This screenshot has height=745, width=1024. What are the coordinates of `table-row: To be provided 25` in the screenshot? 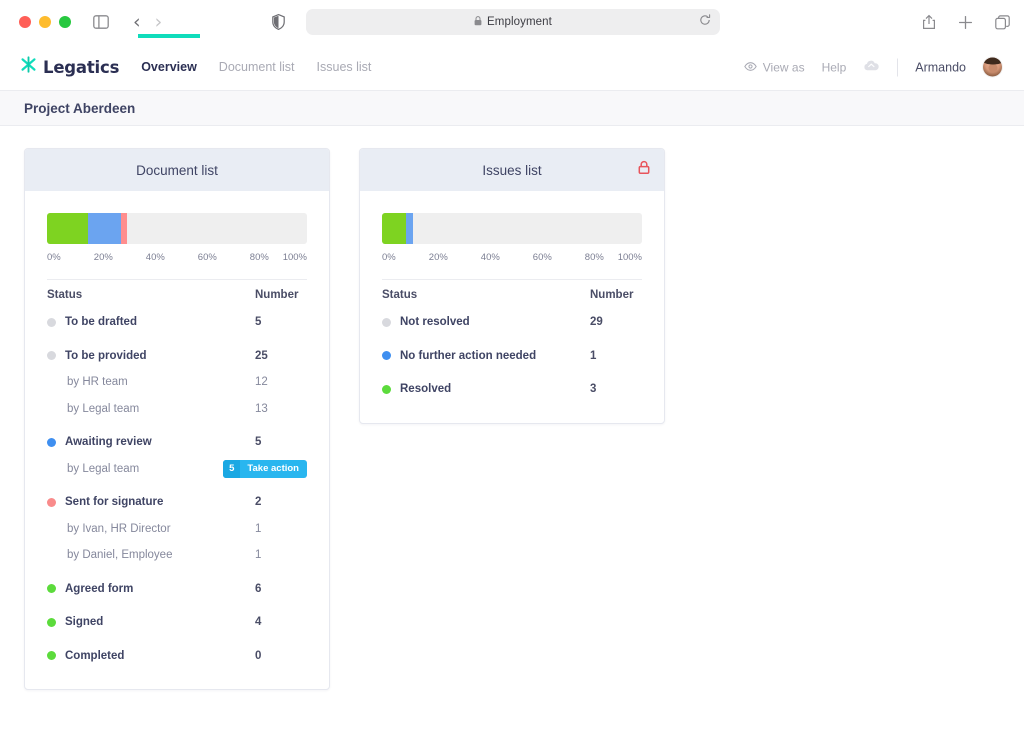 It's located at (177, 356).